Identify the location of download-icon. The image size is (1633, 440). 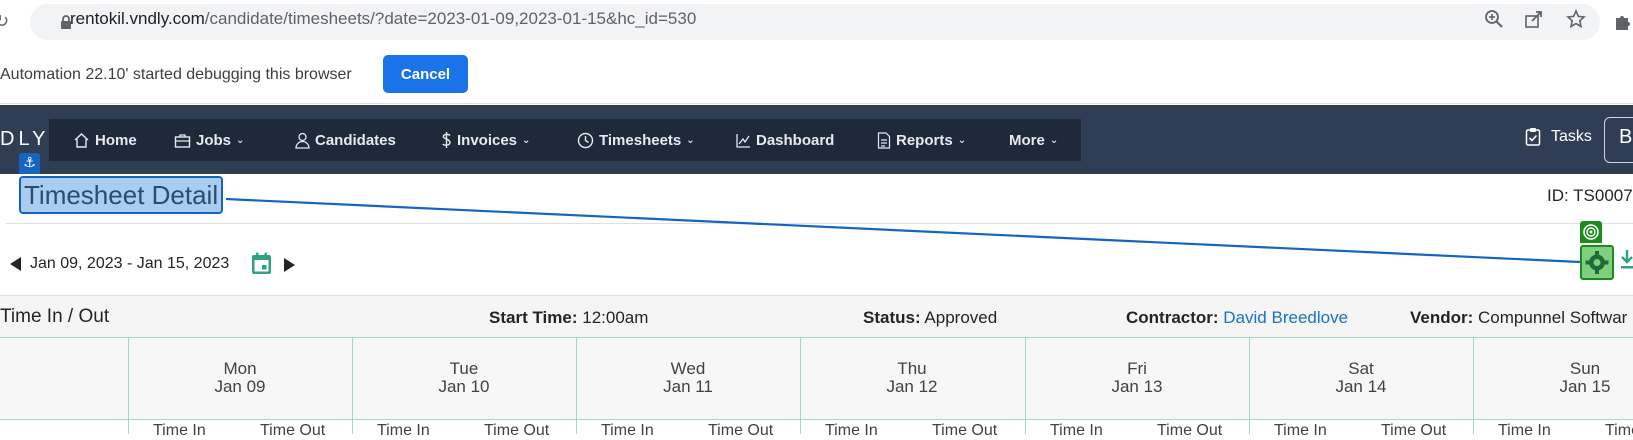
(1627, 260).